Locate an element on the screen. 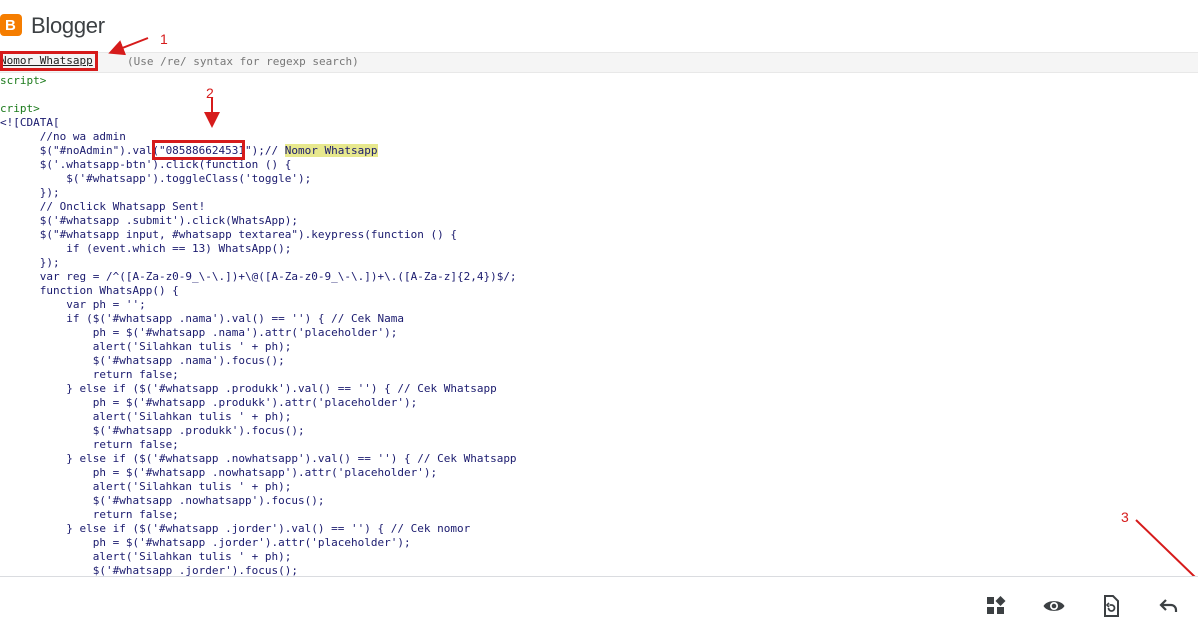  annotation-label-1: 1 is located at coordinates (164, 39).